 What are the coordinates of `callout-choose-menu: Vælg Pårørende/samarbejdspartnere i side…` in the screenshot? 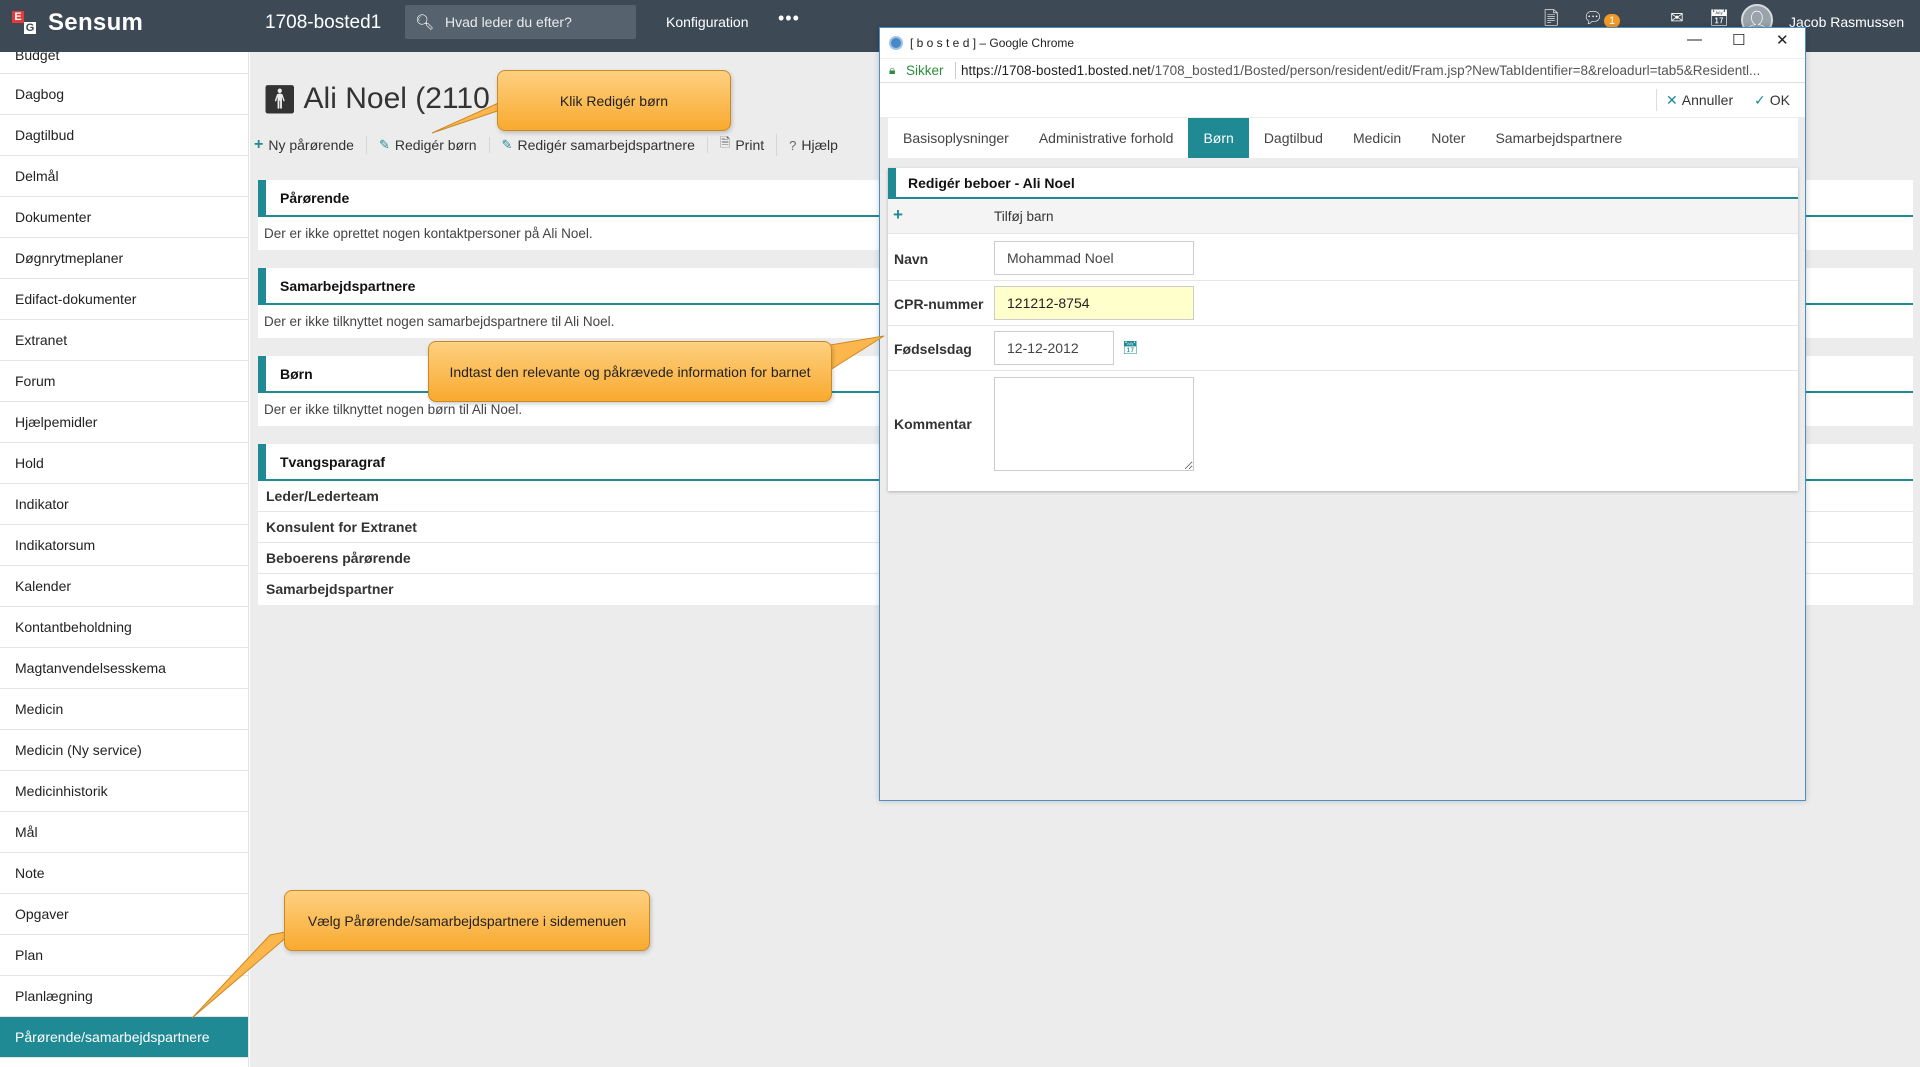 It's located at (467, 920).